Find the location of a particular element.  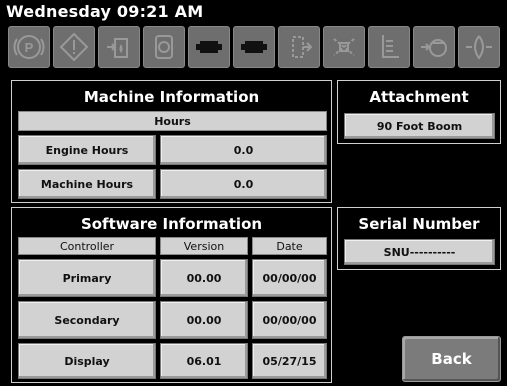

display-date: 05/27/15 is located at coordinates (289, 361).